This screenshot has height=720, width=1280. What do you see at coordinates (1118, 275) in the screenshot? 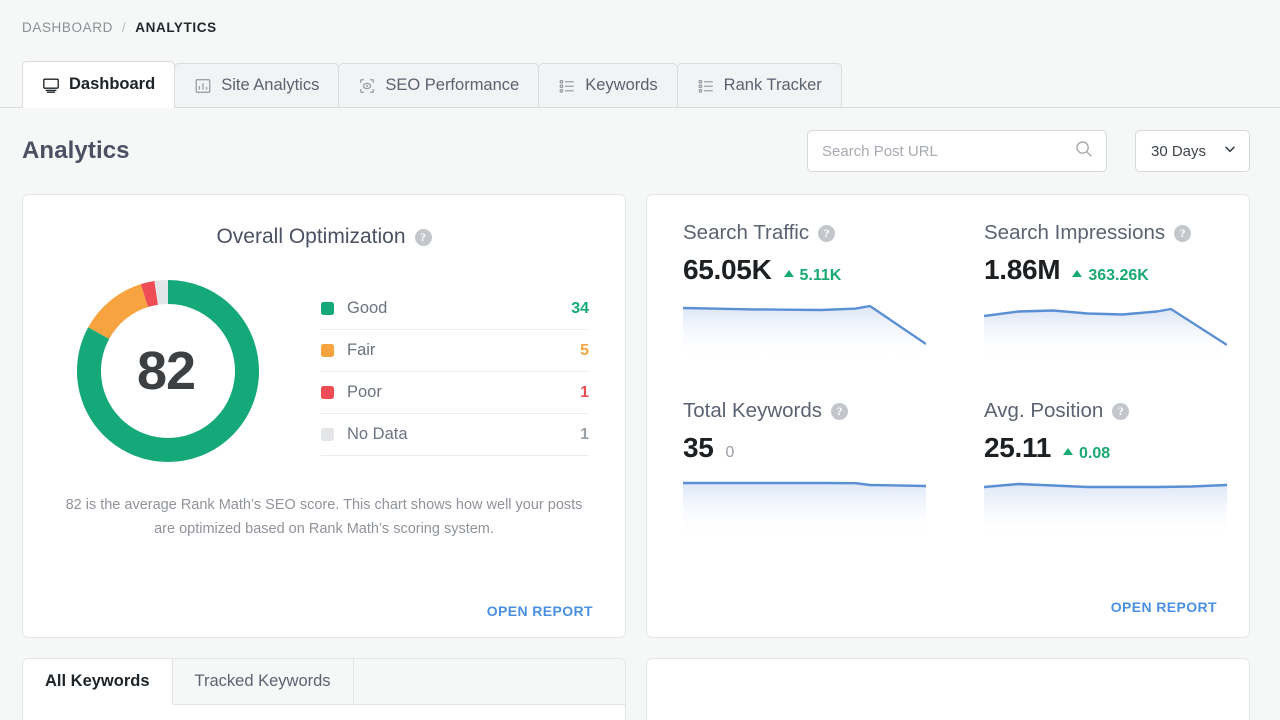
I see `stat-search-impressions-delta-value: 363.26K` at bounding box center [1118, 275].